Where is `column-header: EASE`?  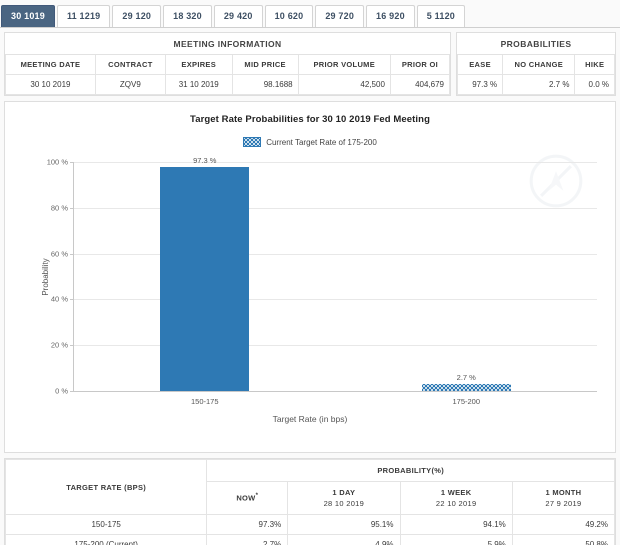
column-header: EASE is located at coordinates (480, 65).